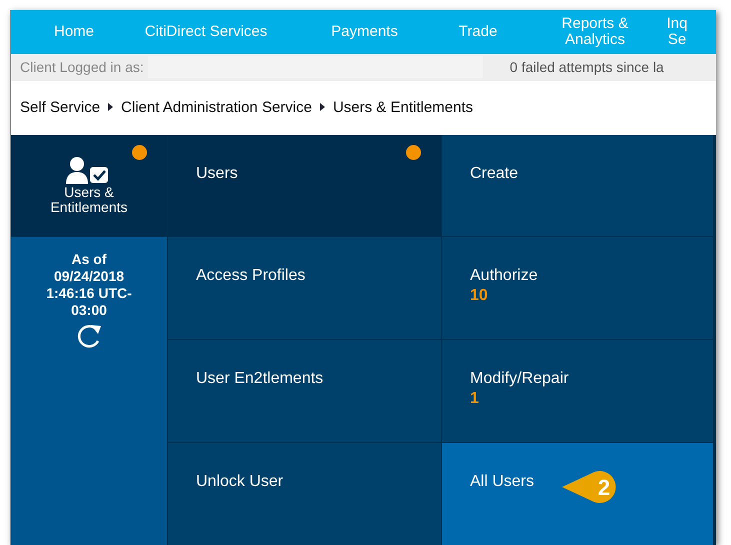 This screenshot has height=545, width=731. I want to click on action-label: Create, so click(494, 174).